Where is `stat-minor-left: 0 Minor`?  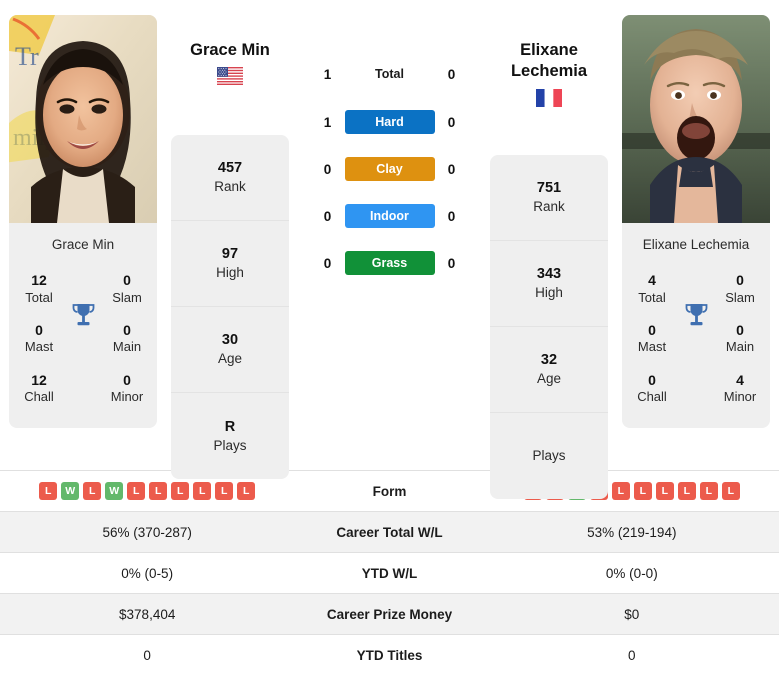
stat-minor-left: 0 Minor is located at coordinates (127, 390).